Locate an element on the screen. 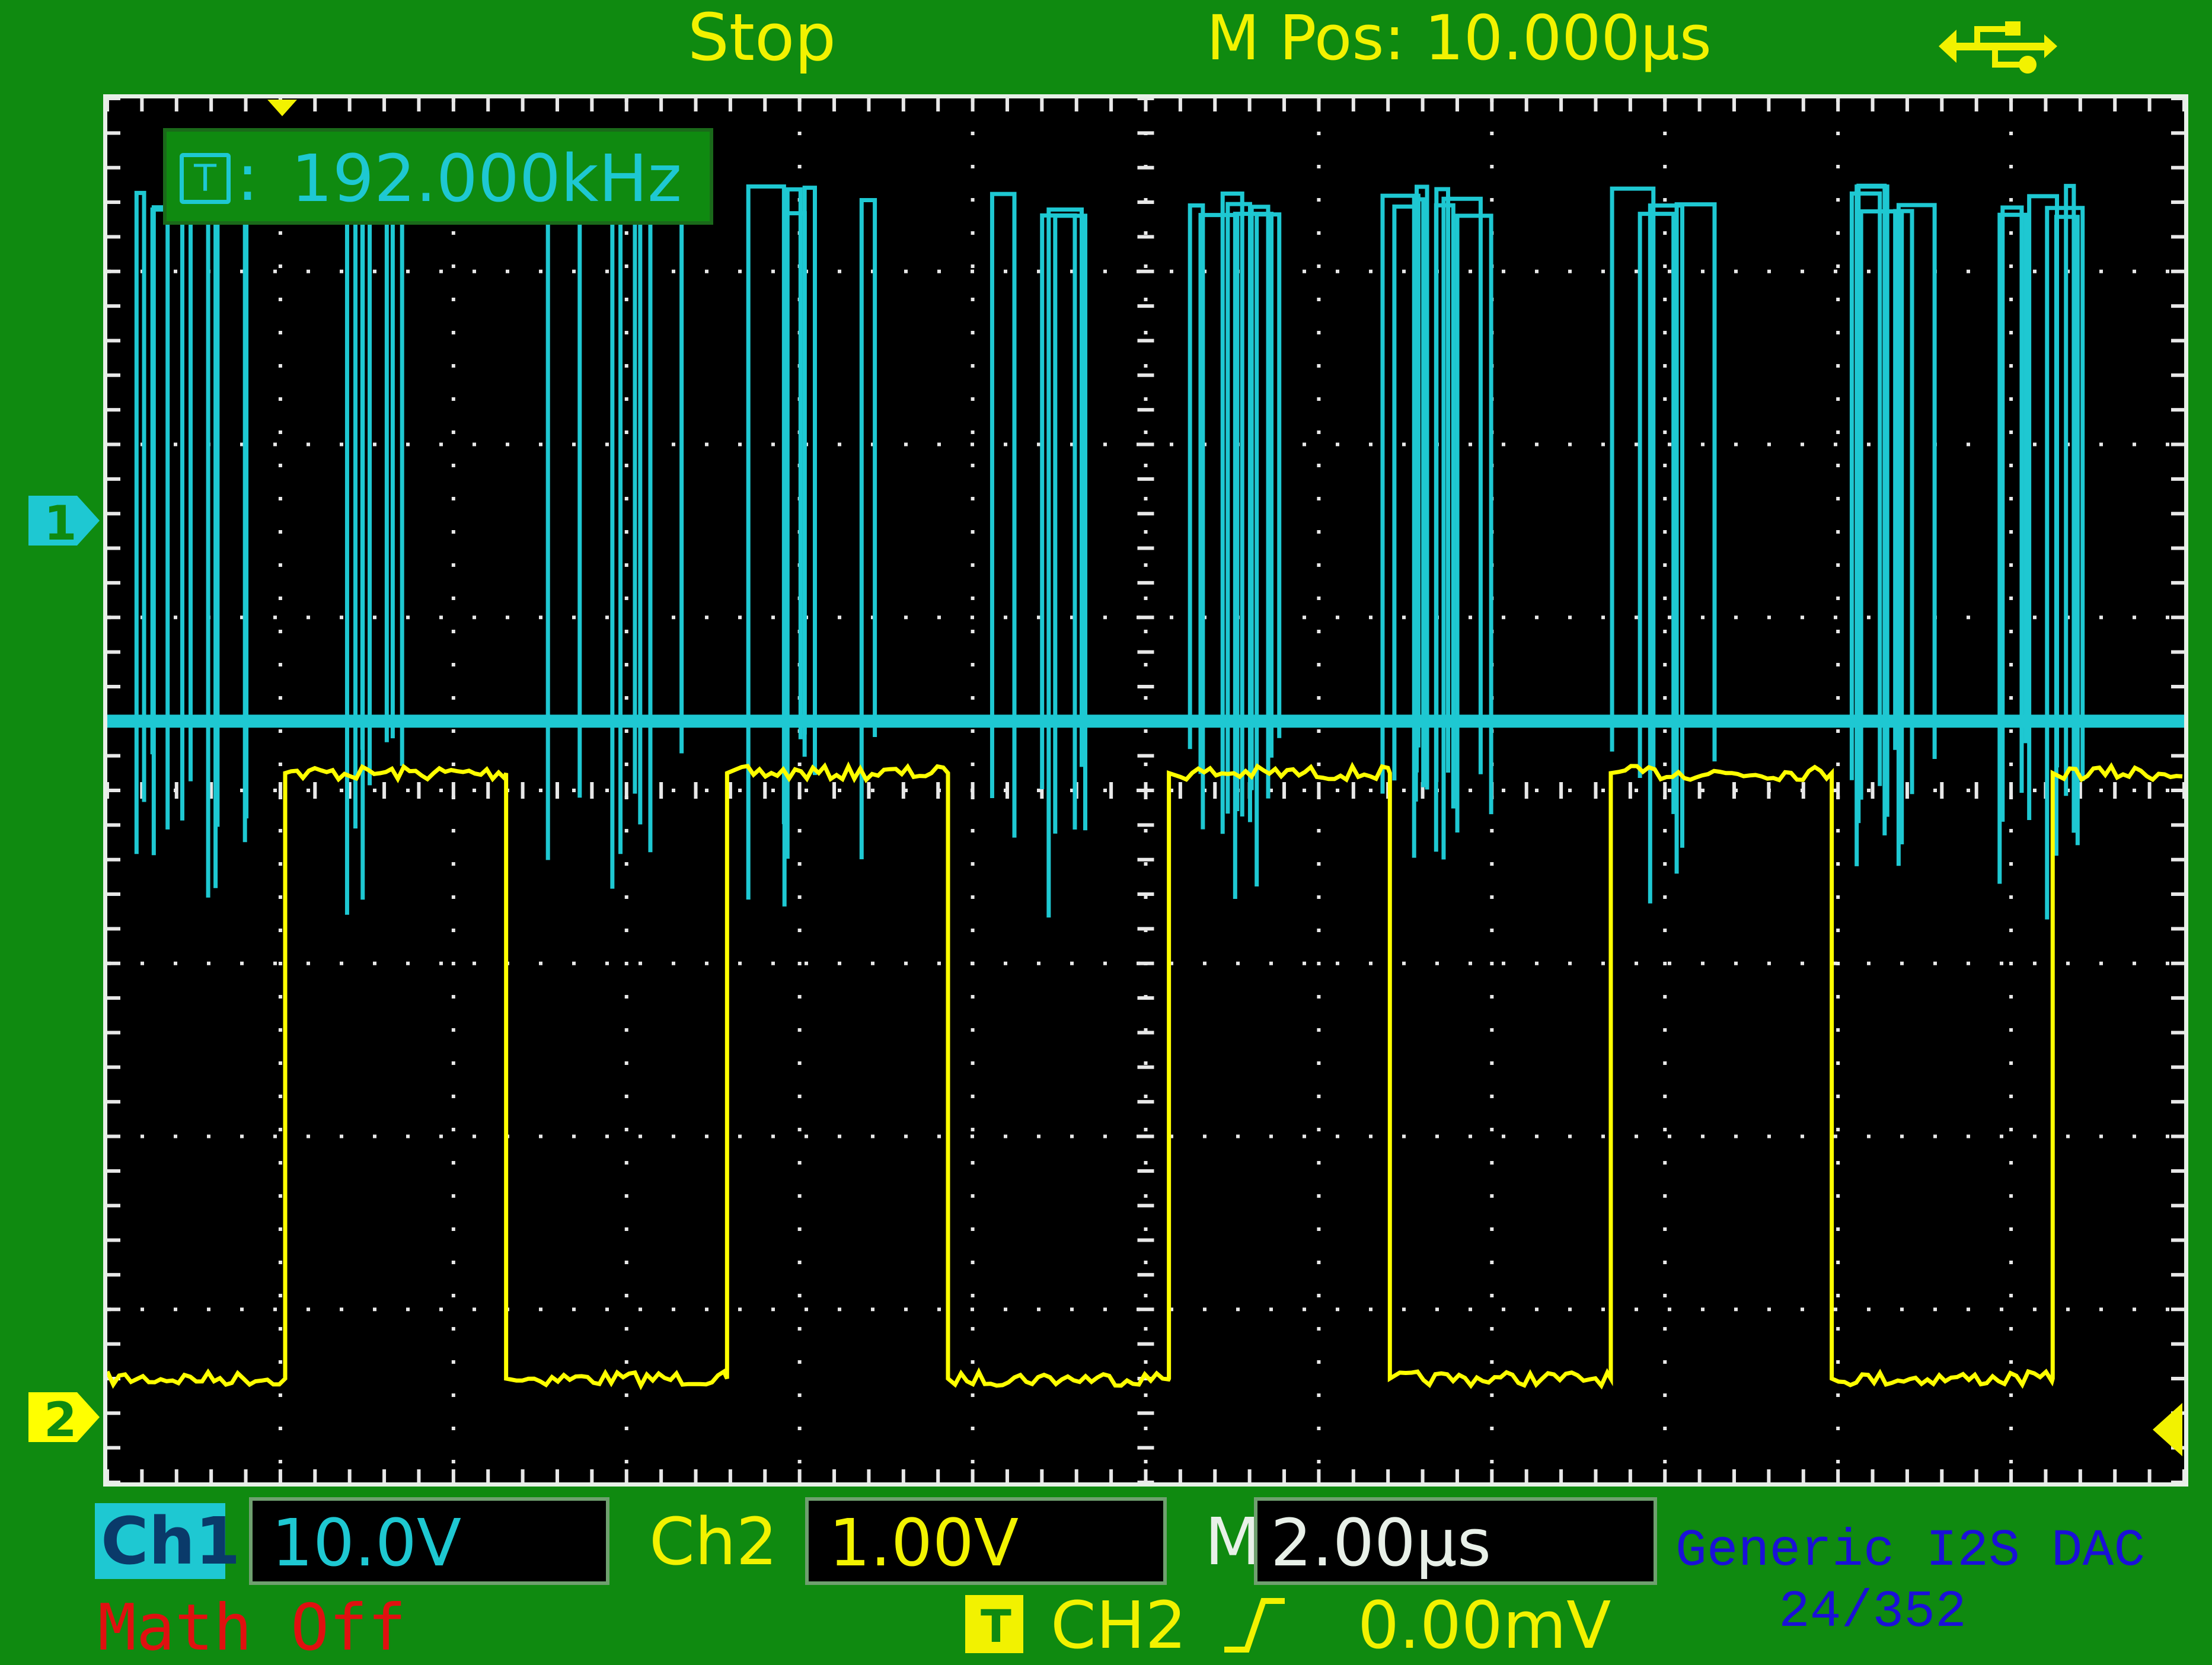 The width and height of the screenshot is (2212, 1665). trigger-position-marker is located at coordinates (282, 108).